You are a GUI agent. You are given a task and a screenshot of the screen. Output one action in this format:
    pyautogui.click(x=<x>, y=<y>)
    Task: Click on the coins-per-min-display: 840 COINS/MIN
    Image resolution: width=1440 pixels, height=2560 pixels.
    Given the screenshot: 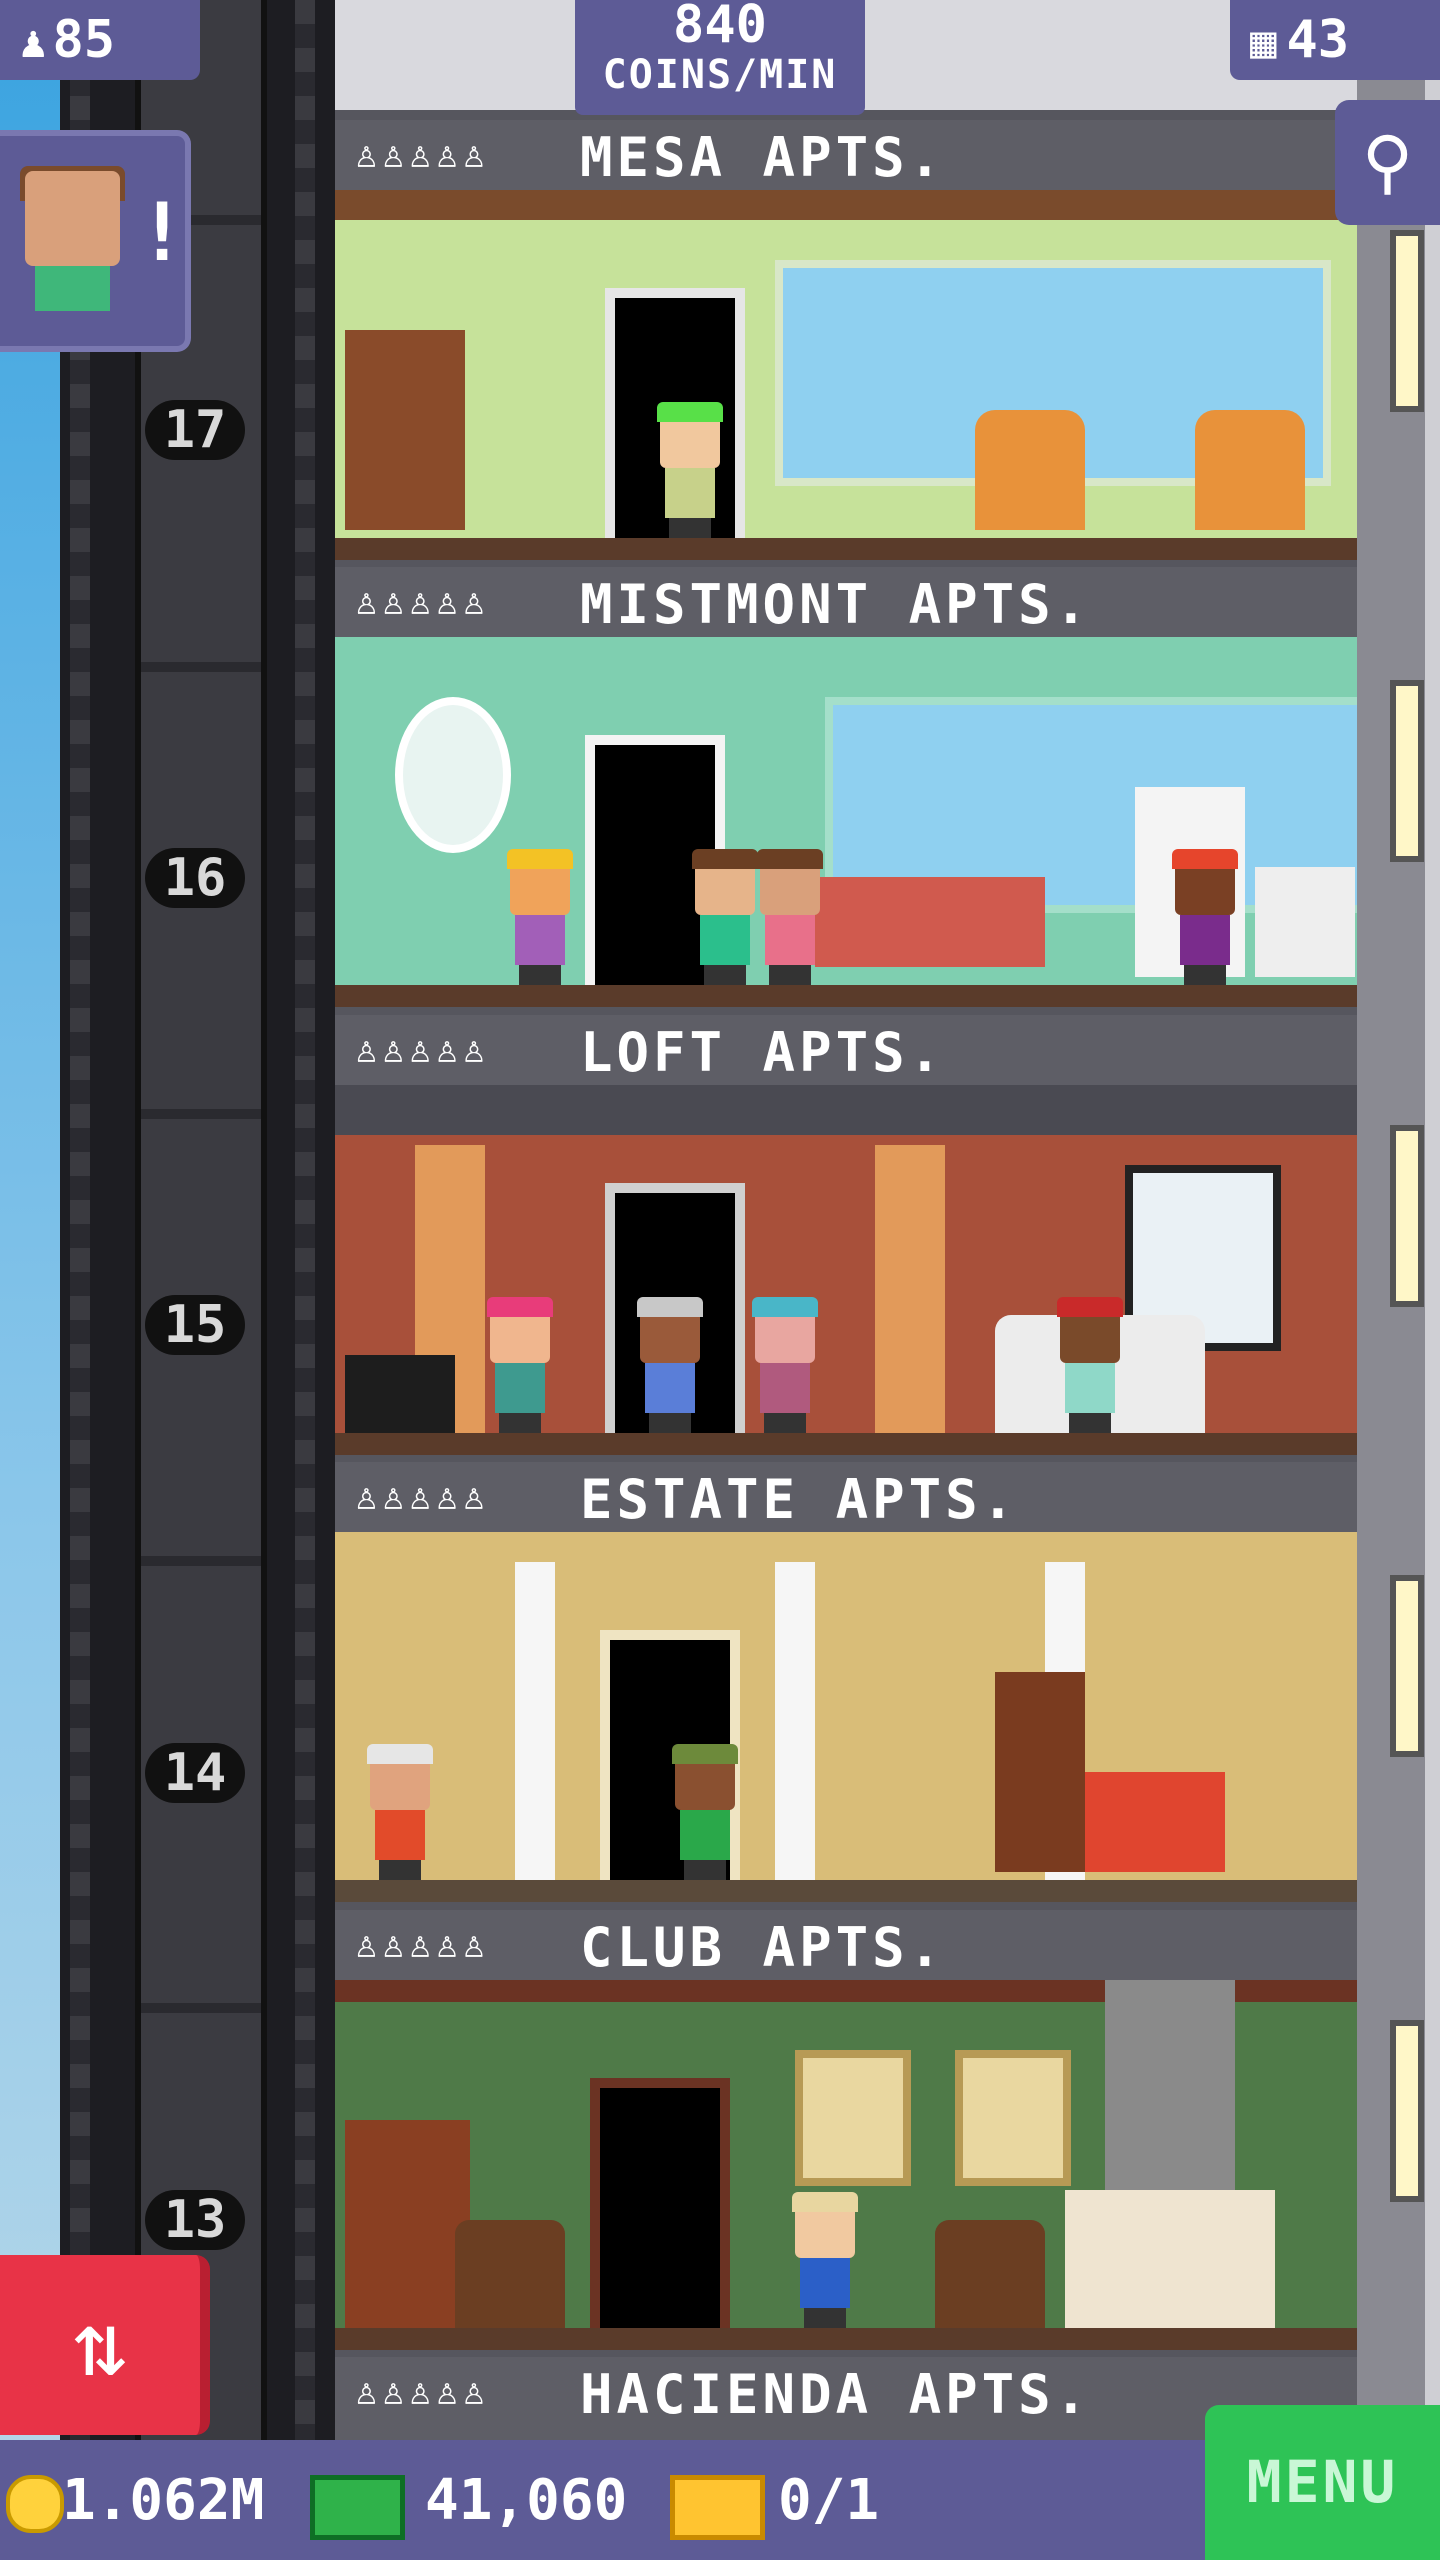 What is the action you would take?
    pyautogui.click(x=720, y=57)
    